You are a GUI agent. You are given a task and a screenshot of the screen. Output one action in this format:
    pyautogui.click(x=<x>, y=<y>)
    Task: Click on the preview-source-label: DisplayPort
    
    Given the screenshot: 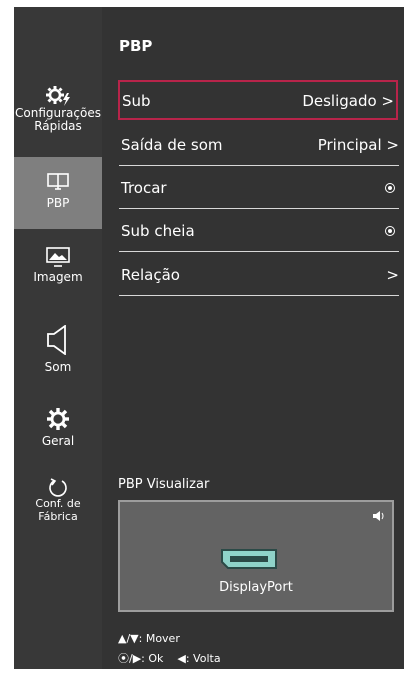 What is the action you would take?
    pyautogui.click(x=256, y=587)
    